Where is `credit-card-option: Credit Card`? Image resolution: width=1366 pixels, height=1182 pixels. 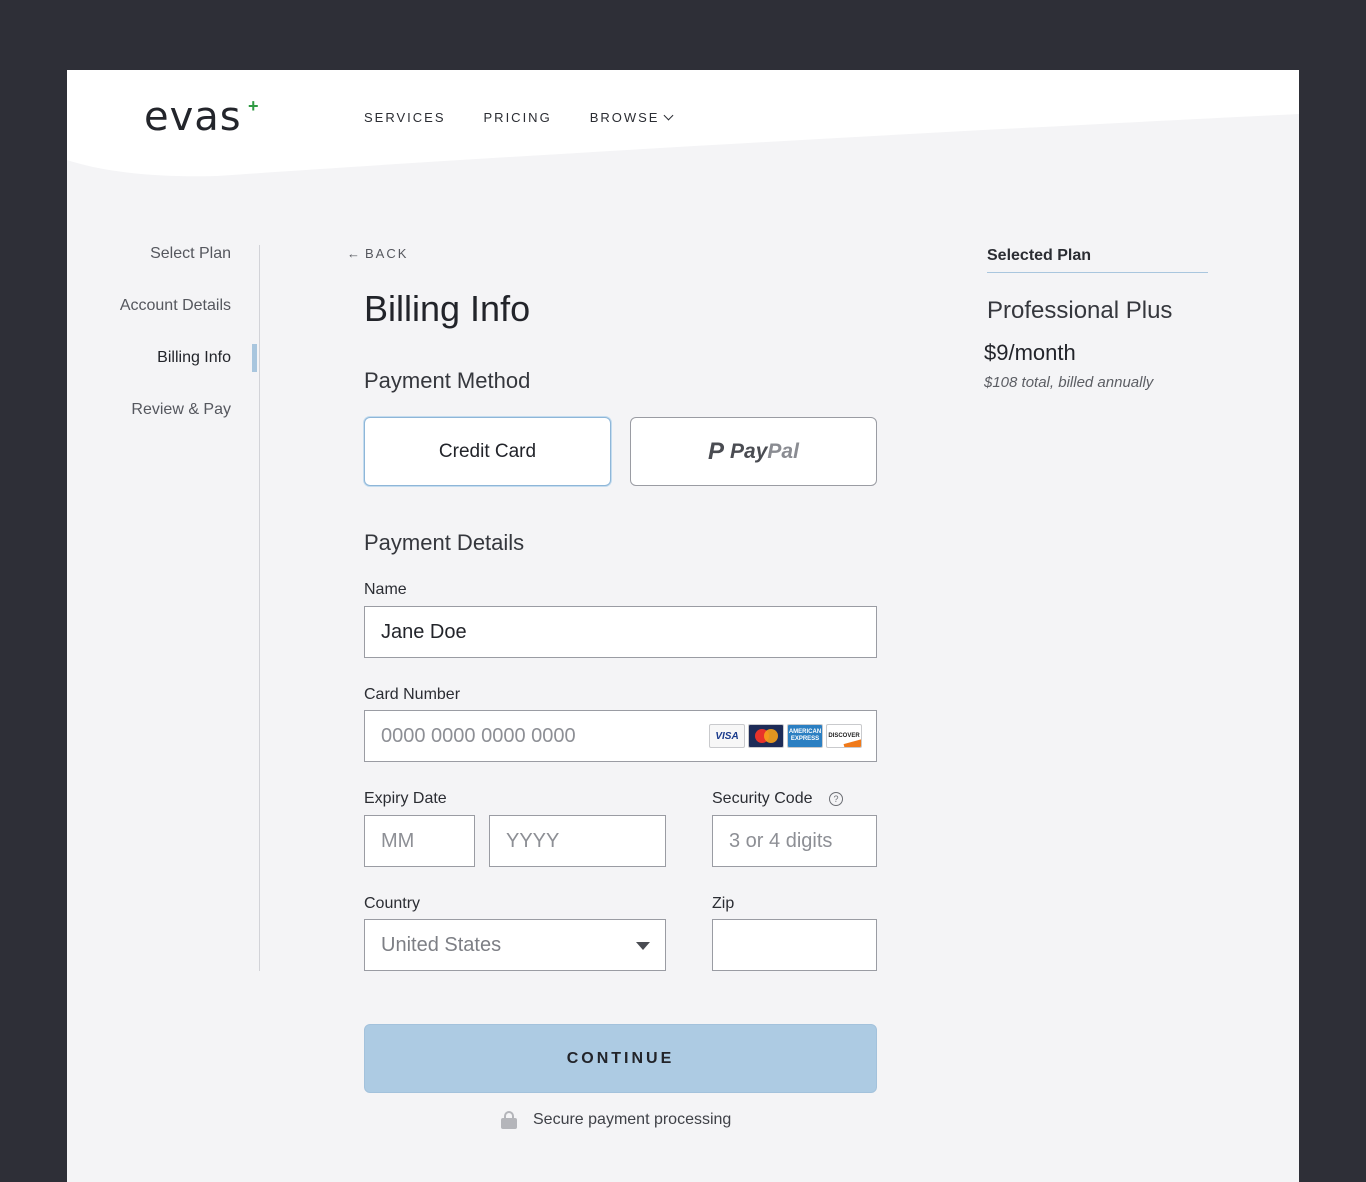
credit-card-option: Credit Card is located at coordinates (487, 451).